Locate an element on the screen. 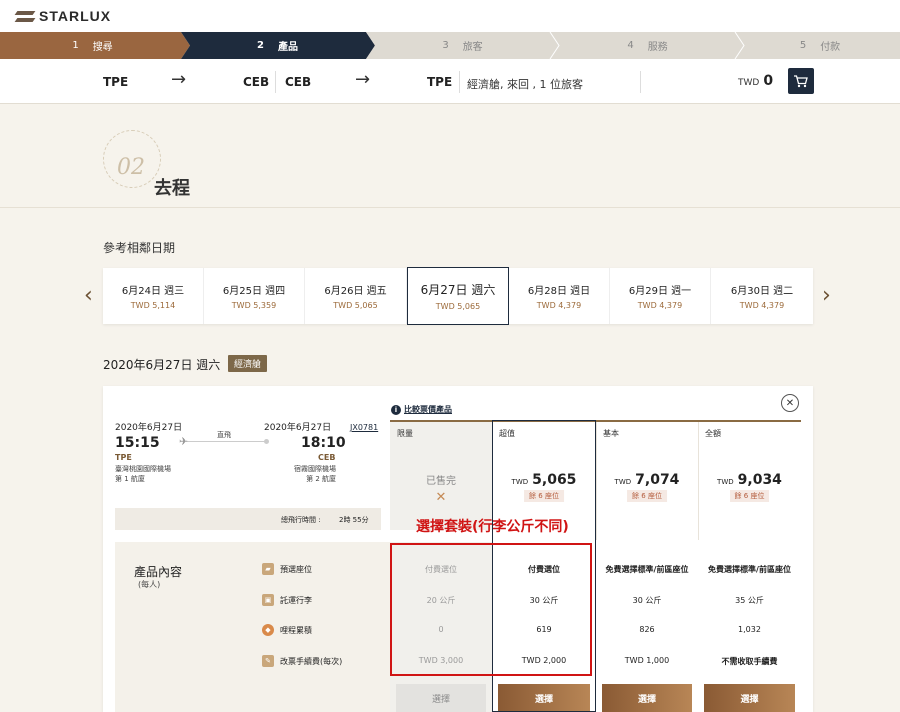  step-product: 2 產品 is located at coordinates (277, 45).